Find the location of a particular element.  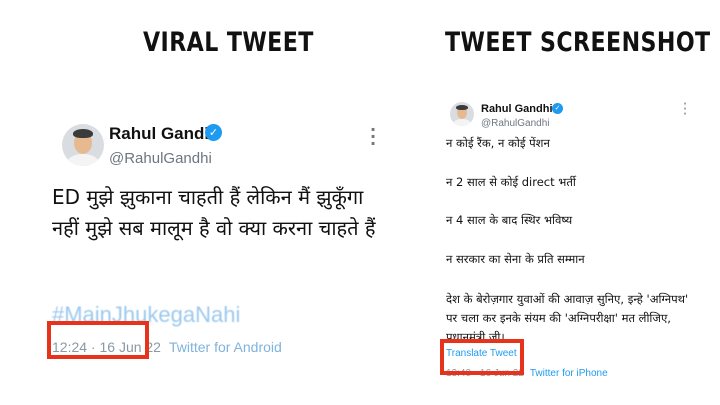

tweet-line: न 2 साल से कोई direct भर्ती is located at coordinates (511, 182).